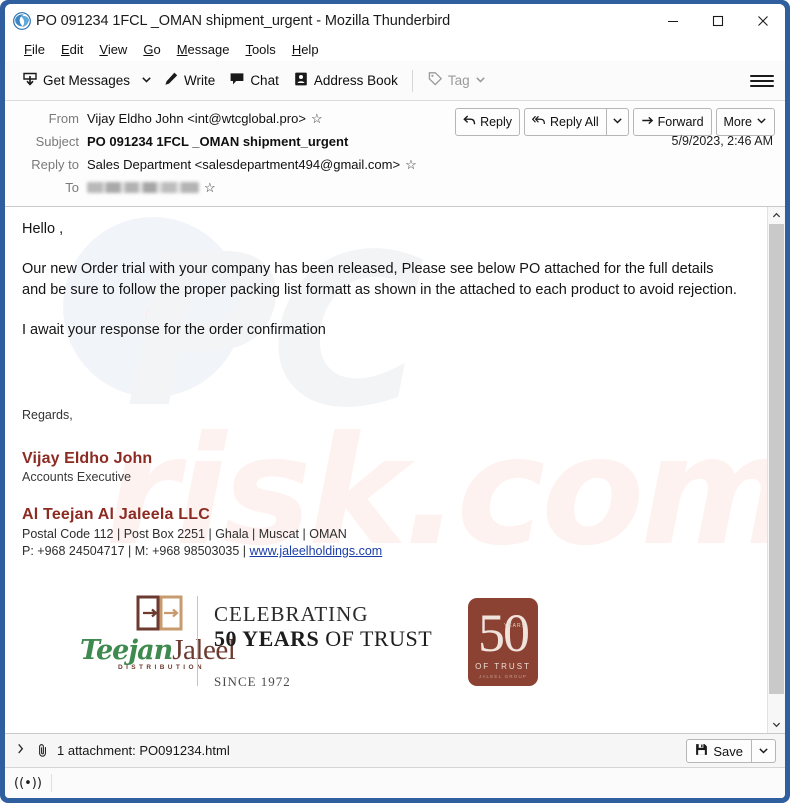 Image resolution: width=790 pixels, height=803 pixels. I want to click on reply-all-dropdown, so click(617, 122).